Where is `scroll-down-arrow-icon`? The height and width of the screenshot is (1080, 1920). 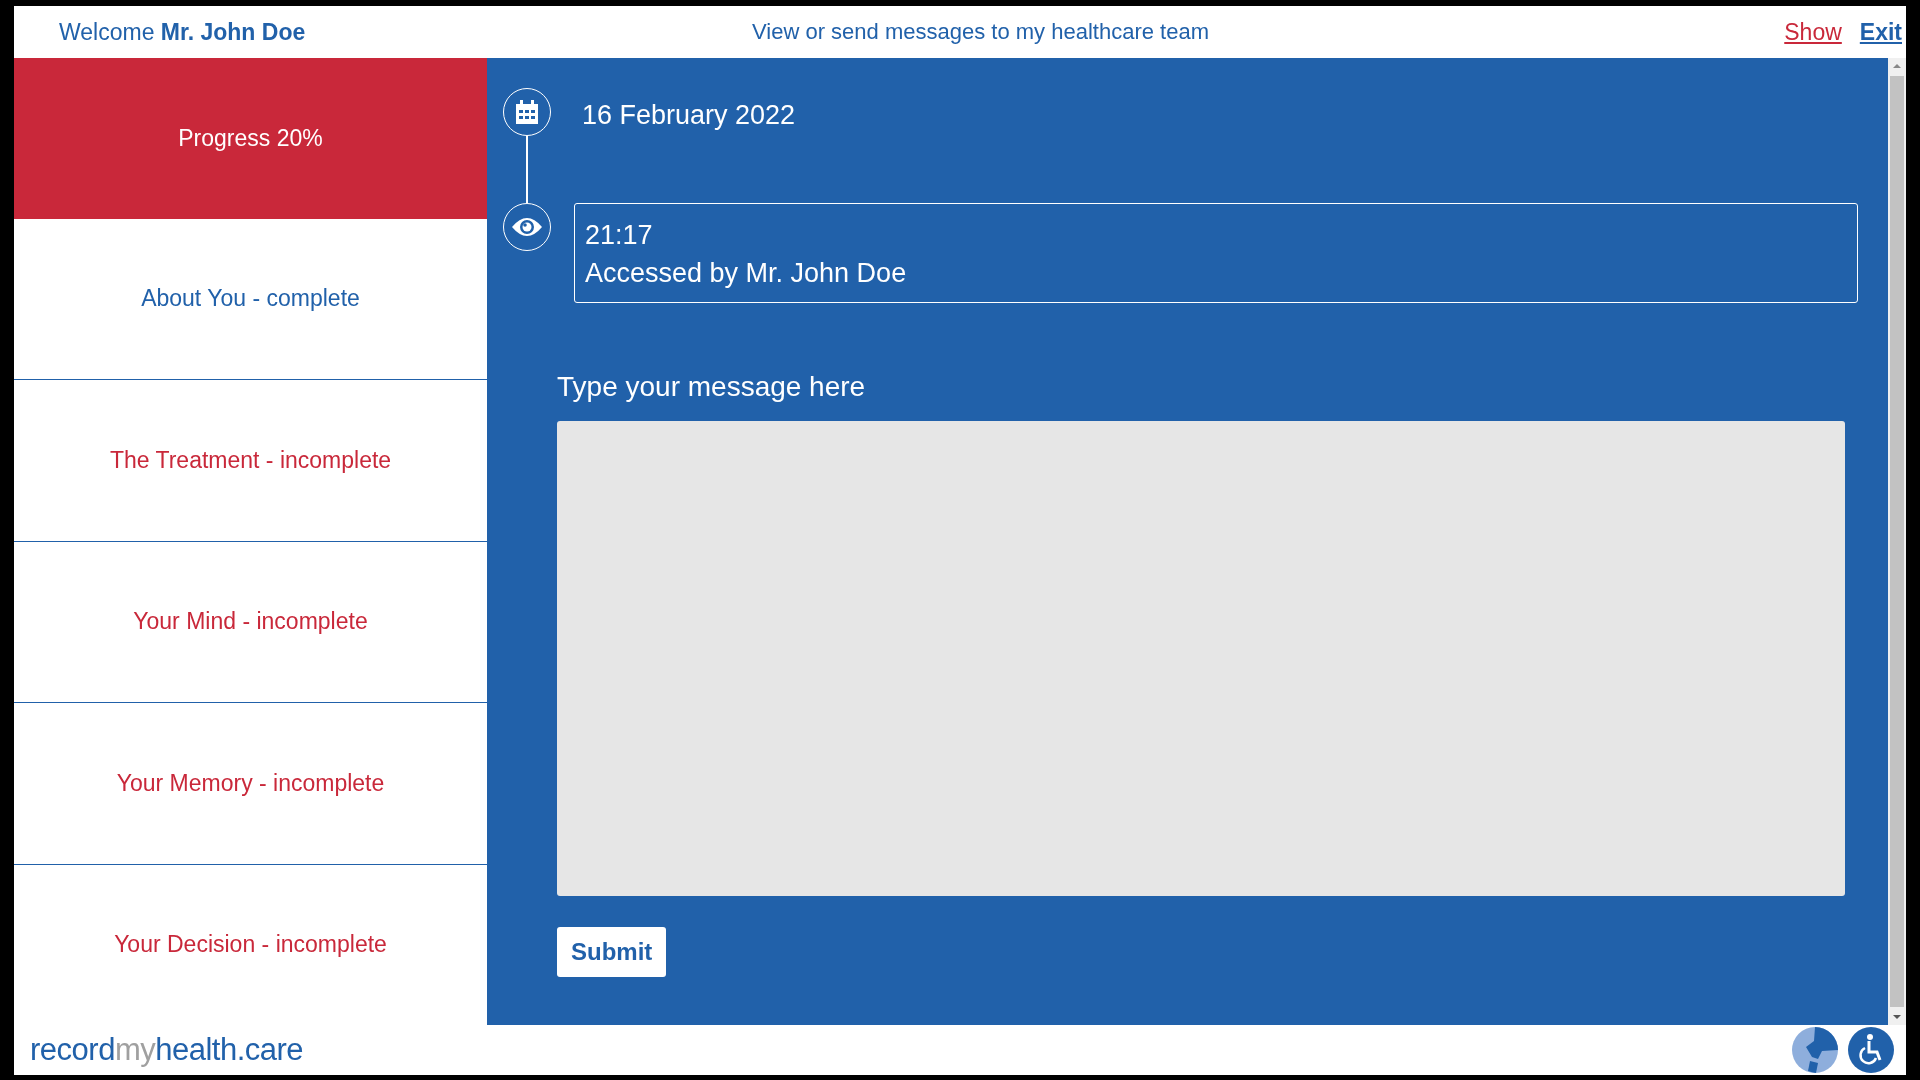 scroll-down-arrow-icon is located at coordinates (1897, 1017).